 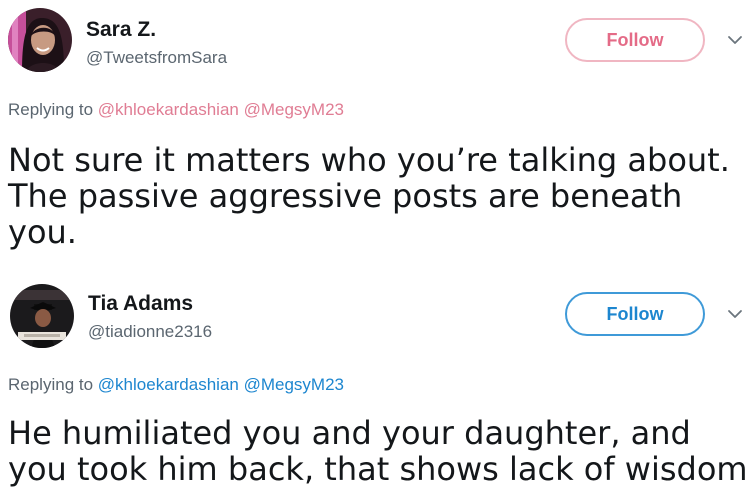 What do you see at coordinates (156, 58) in the screenshot?
I see `user-handle: @TweetsfromSara` at bounding box center [156, 58].